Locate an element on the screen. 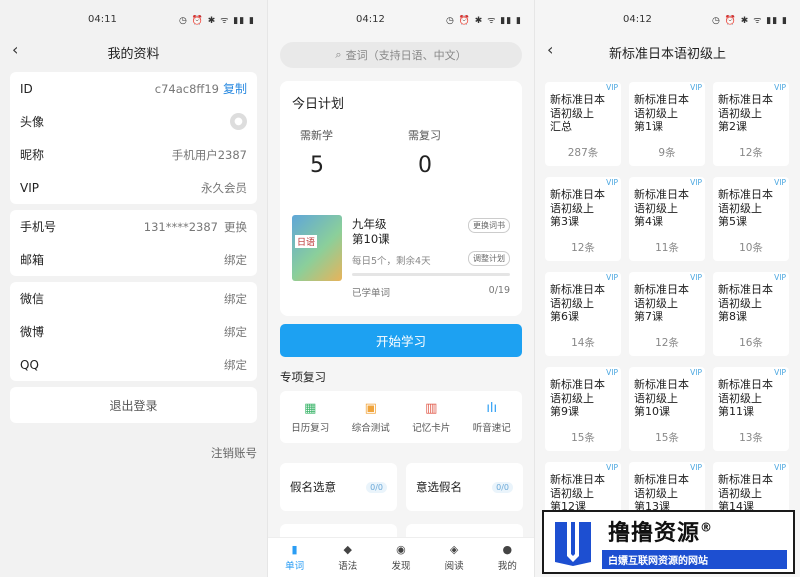 The width and height of the screenshot is (800, 577). read-icon: ◈ is located at coordinates (454, 549).